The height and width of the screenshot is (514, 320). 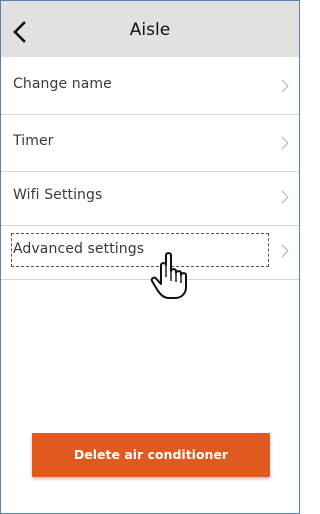 I want to click on menu-item-label: Wifi Settings, so click(x=58, y=195).